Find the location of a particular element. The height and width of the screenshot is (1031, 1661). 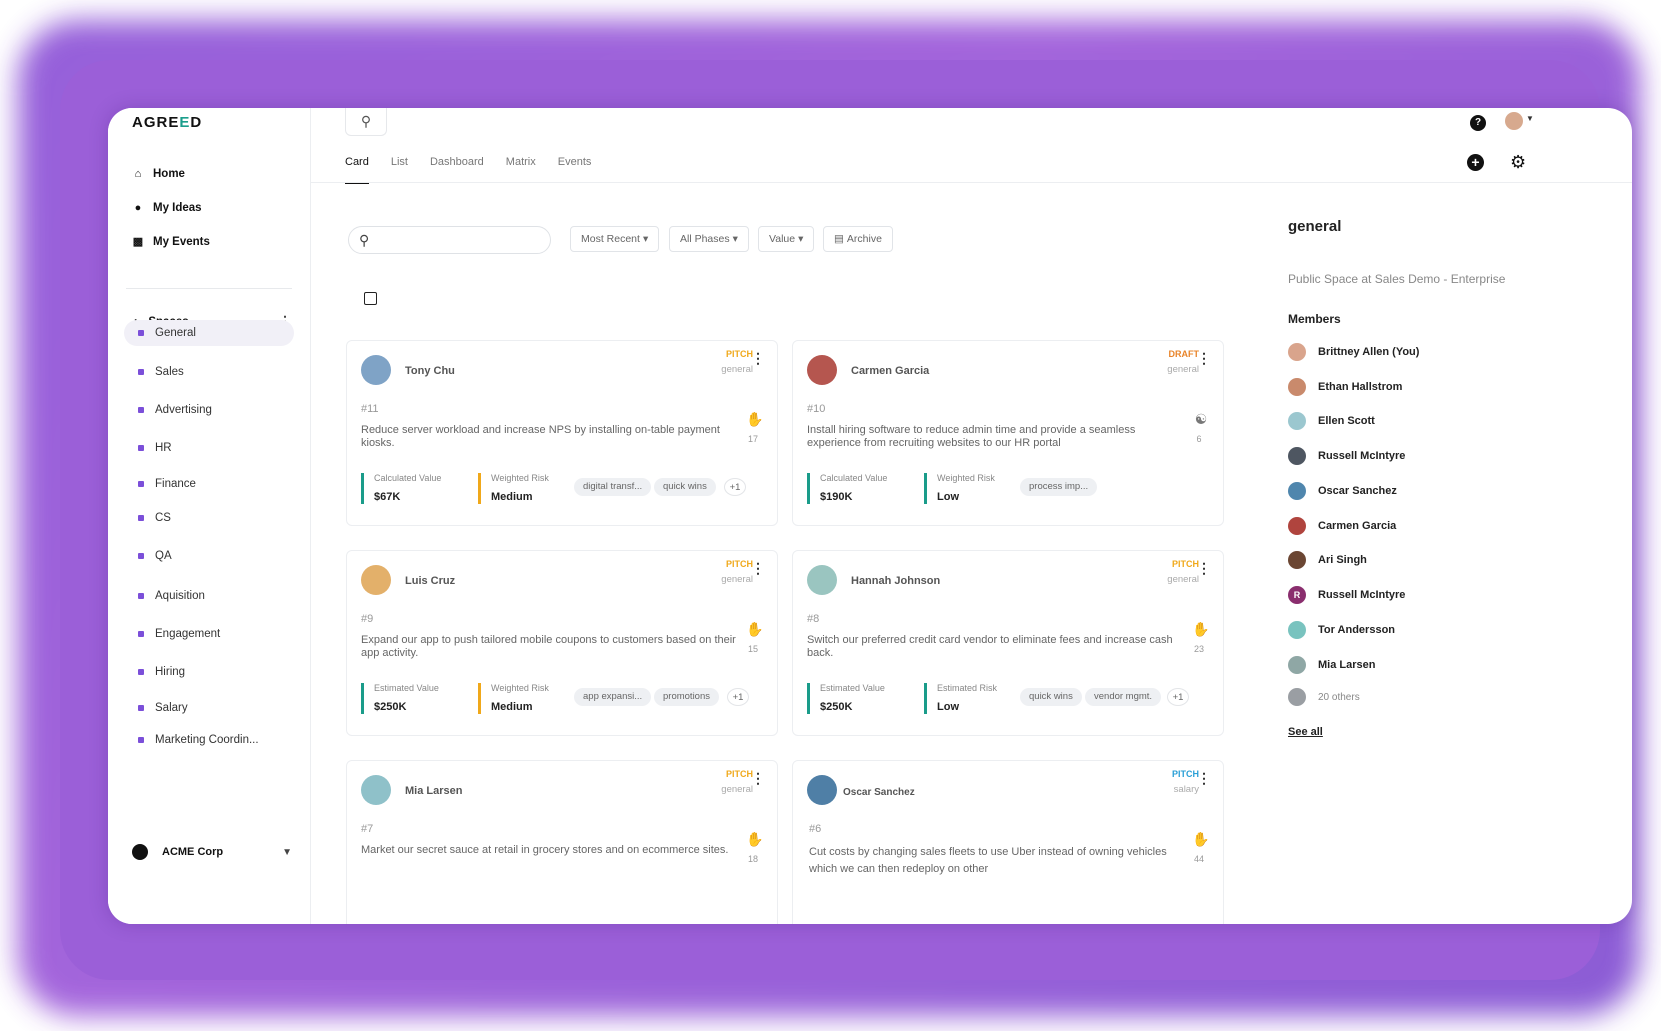

nav-home: ⌂ Home is located at coordinates (158, 174).